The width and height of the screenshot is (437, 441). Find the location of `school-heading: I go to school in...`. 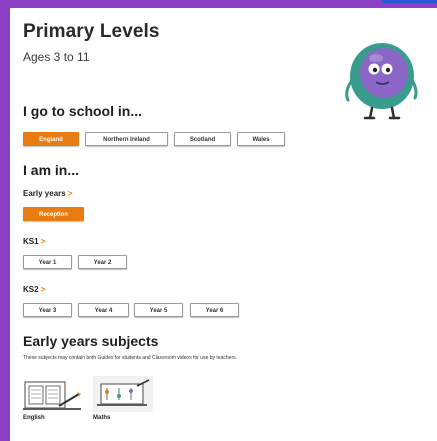

school-heading: I go to school in... is located at coordinates (82, 111).